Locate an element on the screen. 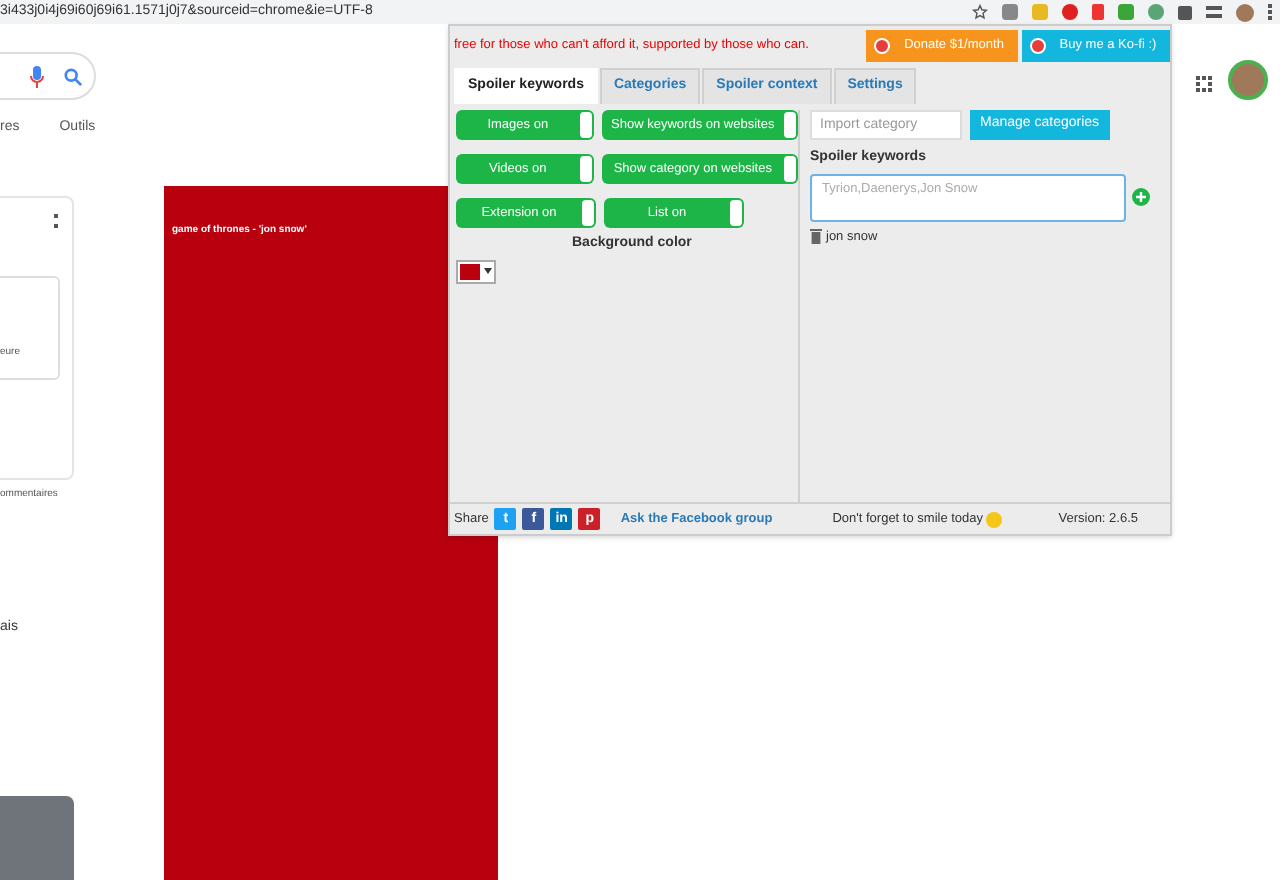  caret-icon is located at coordinates (488, 271).